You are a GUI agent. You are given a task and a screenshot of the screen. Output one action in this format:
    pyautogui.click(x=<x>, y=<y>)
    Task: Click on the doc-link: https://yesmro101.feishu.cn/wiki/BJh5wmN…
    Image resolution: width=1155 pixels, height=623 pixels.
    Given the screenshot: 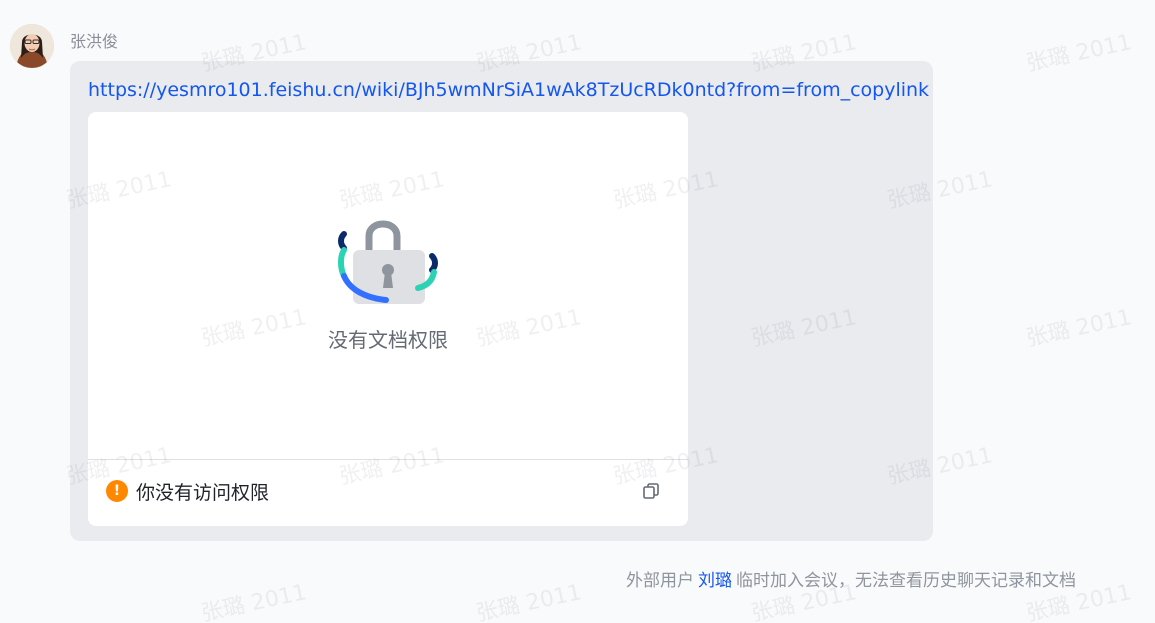 What is the action you would take?
    pyautogui.click(x=508, y=90)
    